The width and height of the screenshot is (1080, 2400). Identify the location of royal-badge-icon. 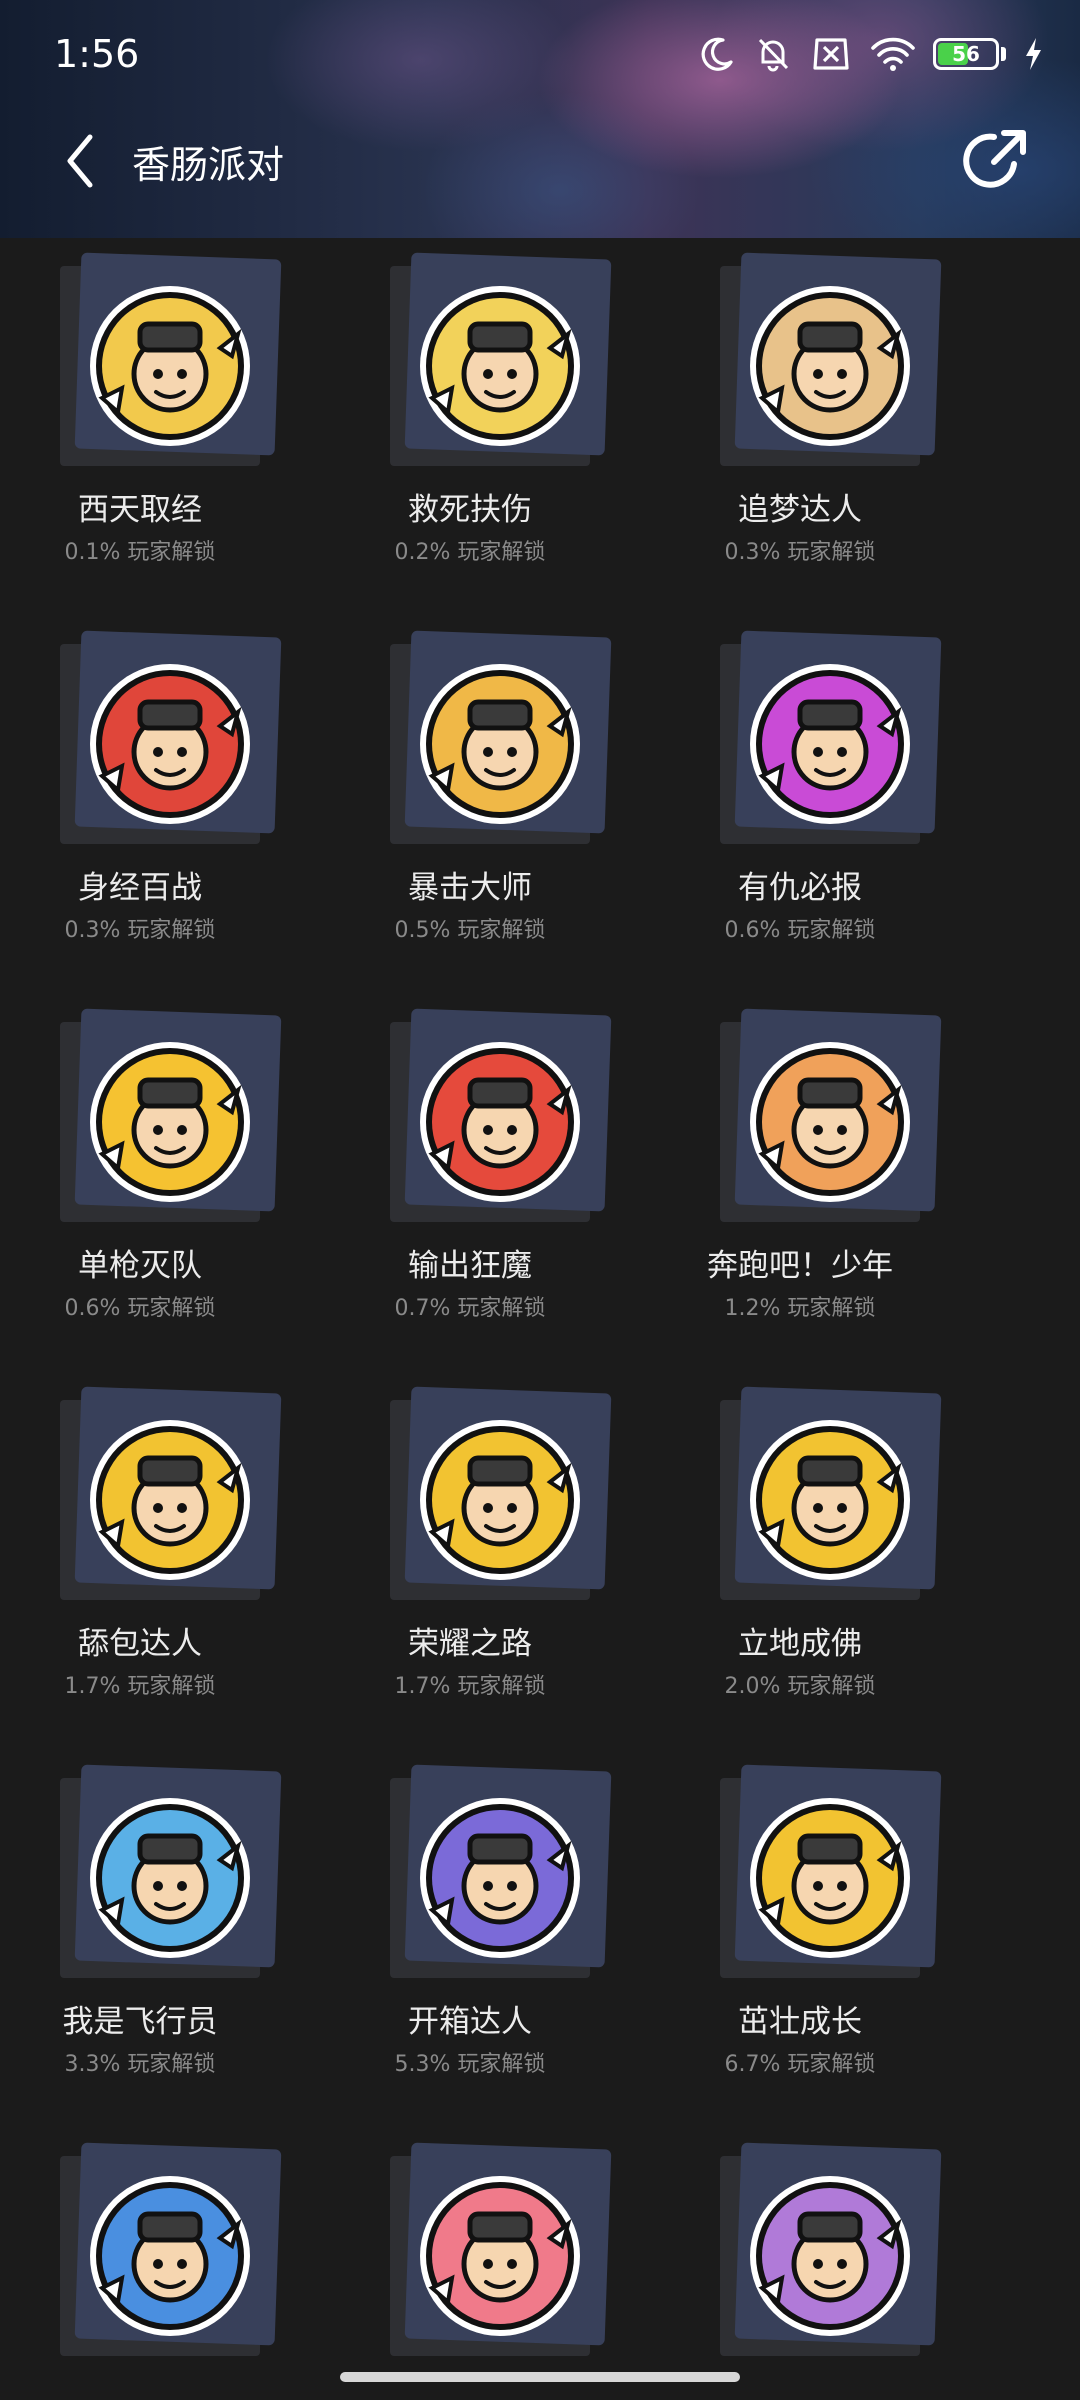
(830, 2256).